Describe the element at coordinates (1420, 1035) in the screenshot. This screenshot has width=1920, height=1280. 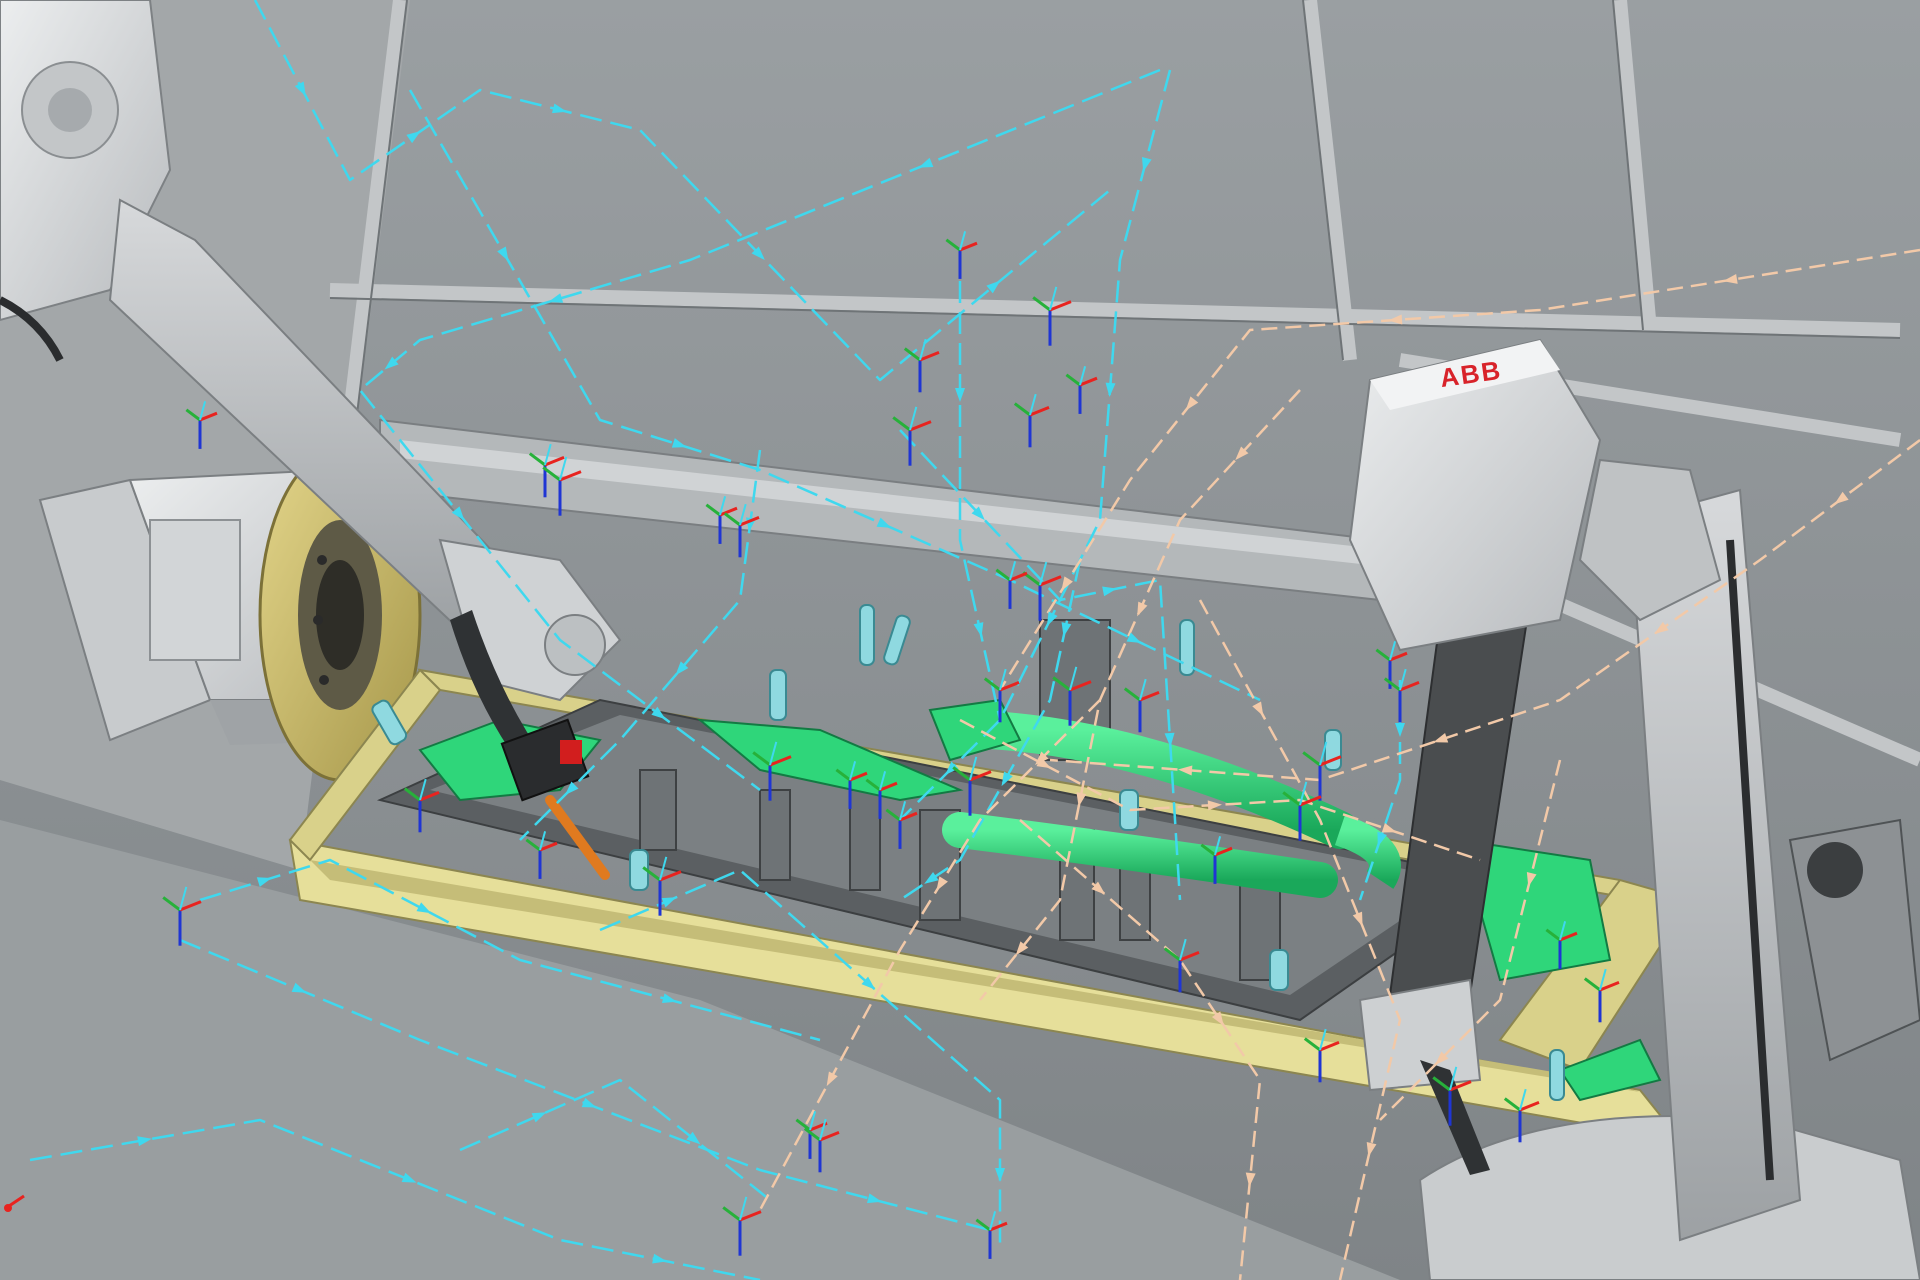
I see `right-robot-wrist` at that location.